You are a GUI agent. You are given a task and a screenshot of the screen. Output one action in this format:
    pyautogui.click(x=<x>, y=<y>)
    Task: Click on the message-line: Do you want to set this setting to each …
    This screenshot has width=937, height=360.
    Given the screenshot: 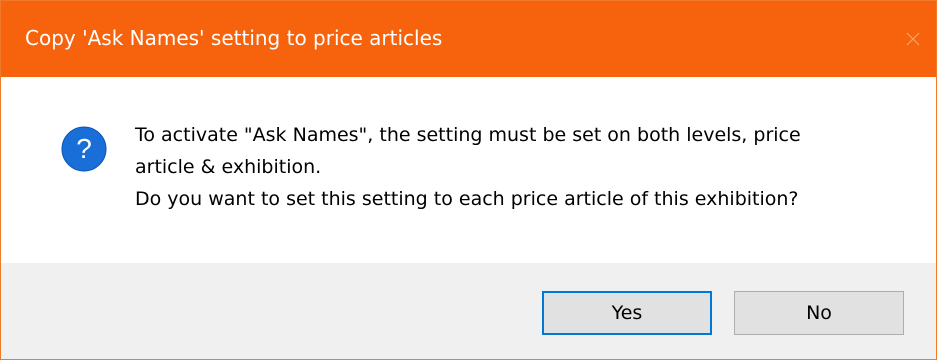 What is the action you would take?
    pyautogui.click(x=467, y=199)
    